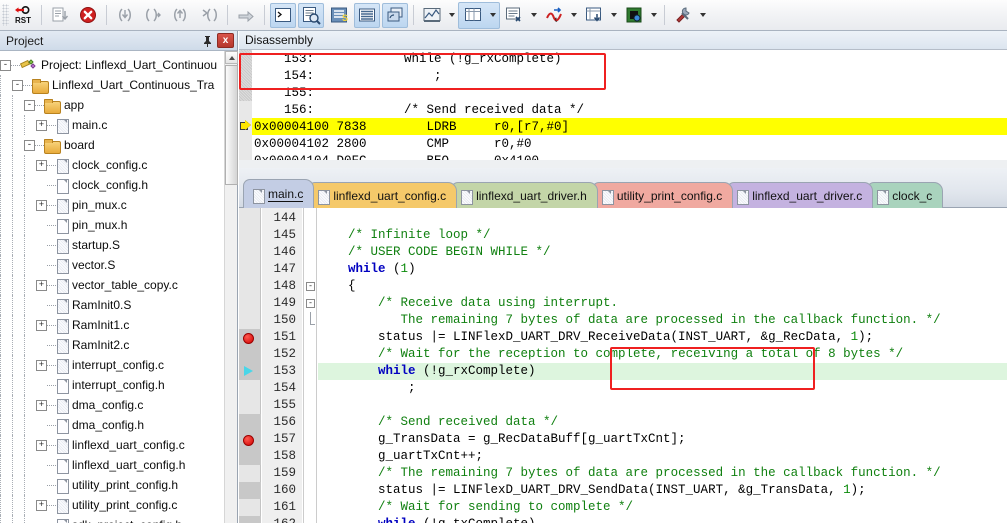 The width and height of the screenshot is (1007, 523). What do you see at coordinates (367, 15) in the screenshot?
I see `registers-button` at bounding box center [367, 15].